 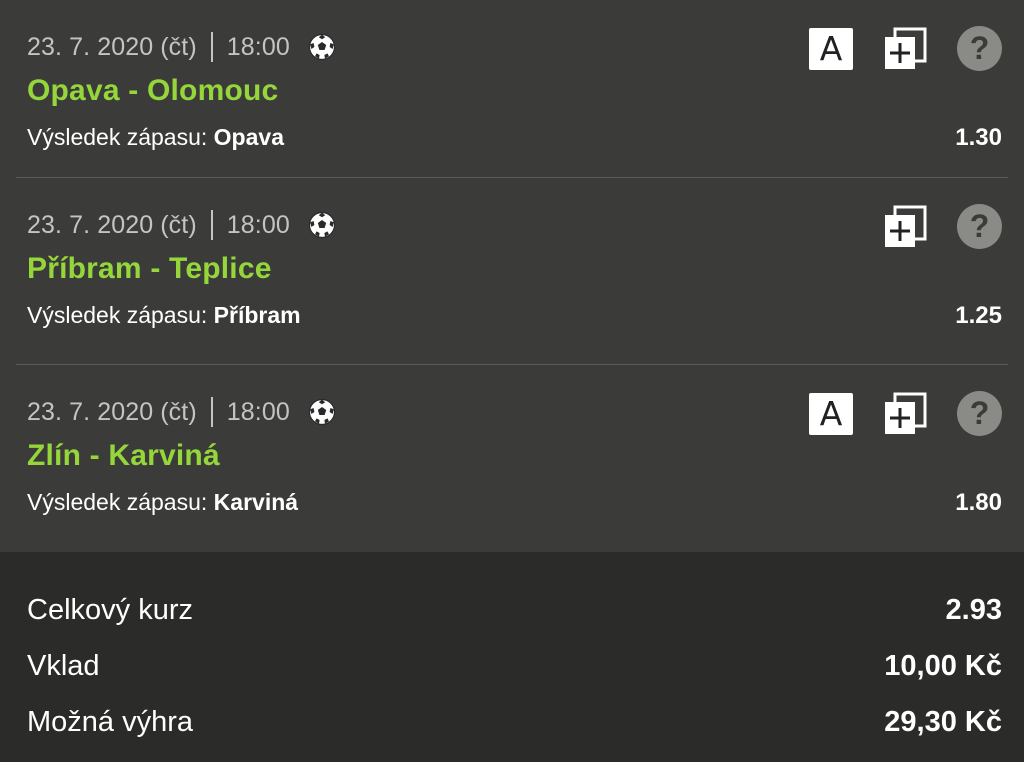 I want to click on match-outcome: Výsledek zápasu: Karviná, so click(x=162, y=502).